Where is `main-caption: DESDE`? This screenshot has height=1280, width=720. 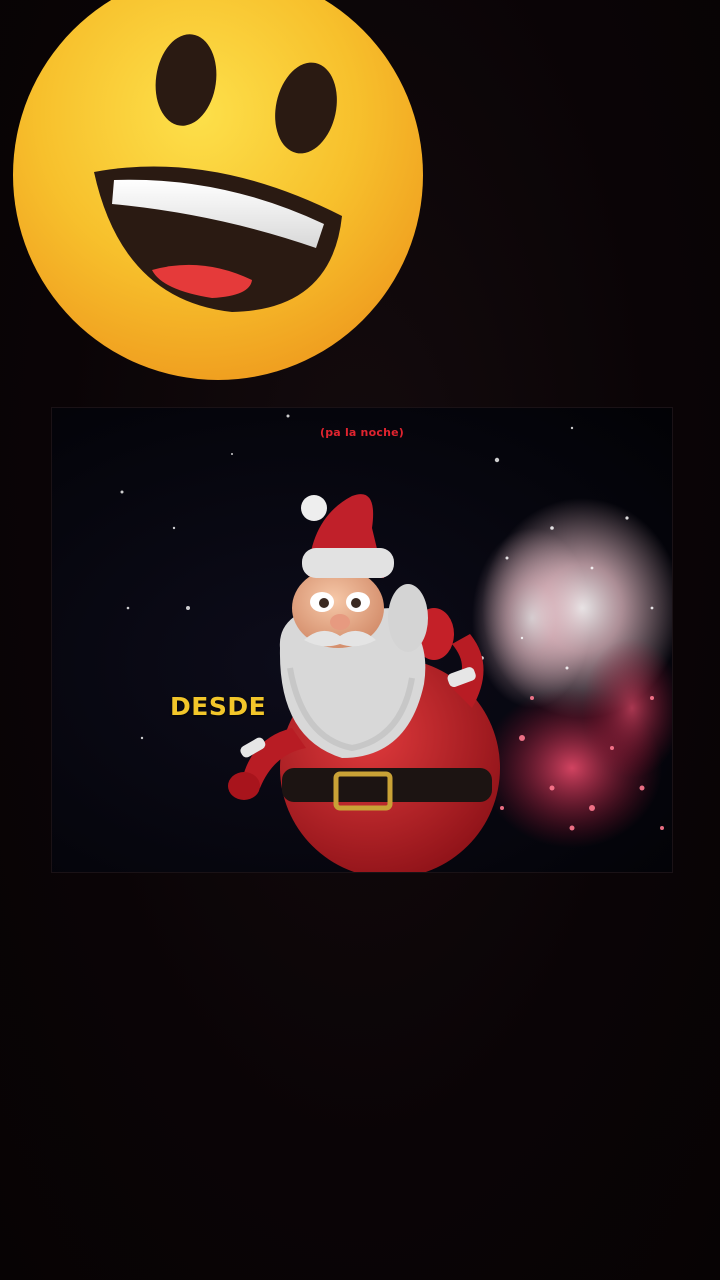 main-caption: DESDE is located at coordinates (218, 706).